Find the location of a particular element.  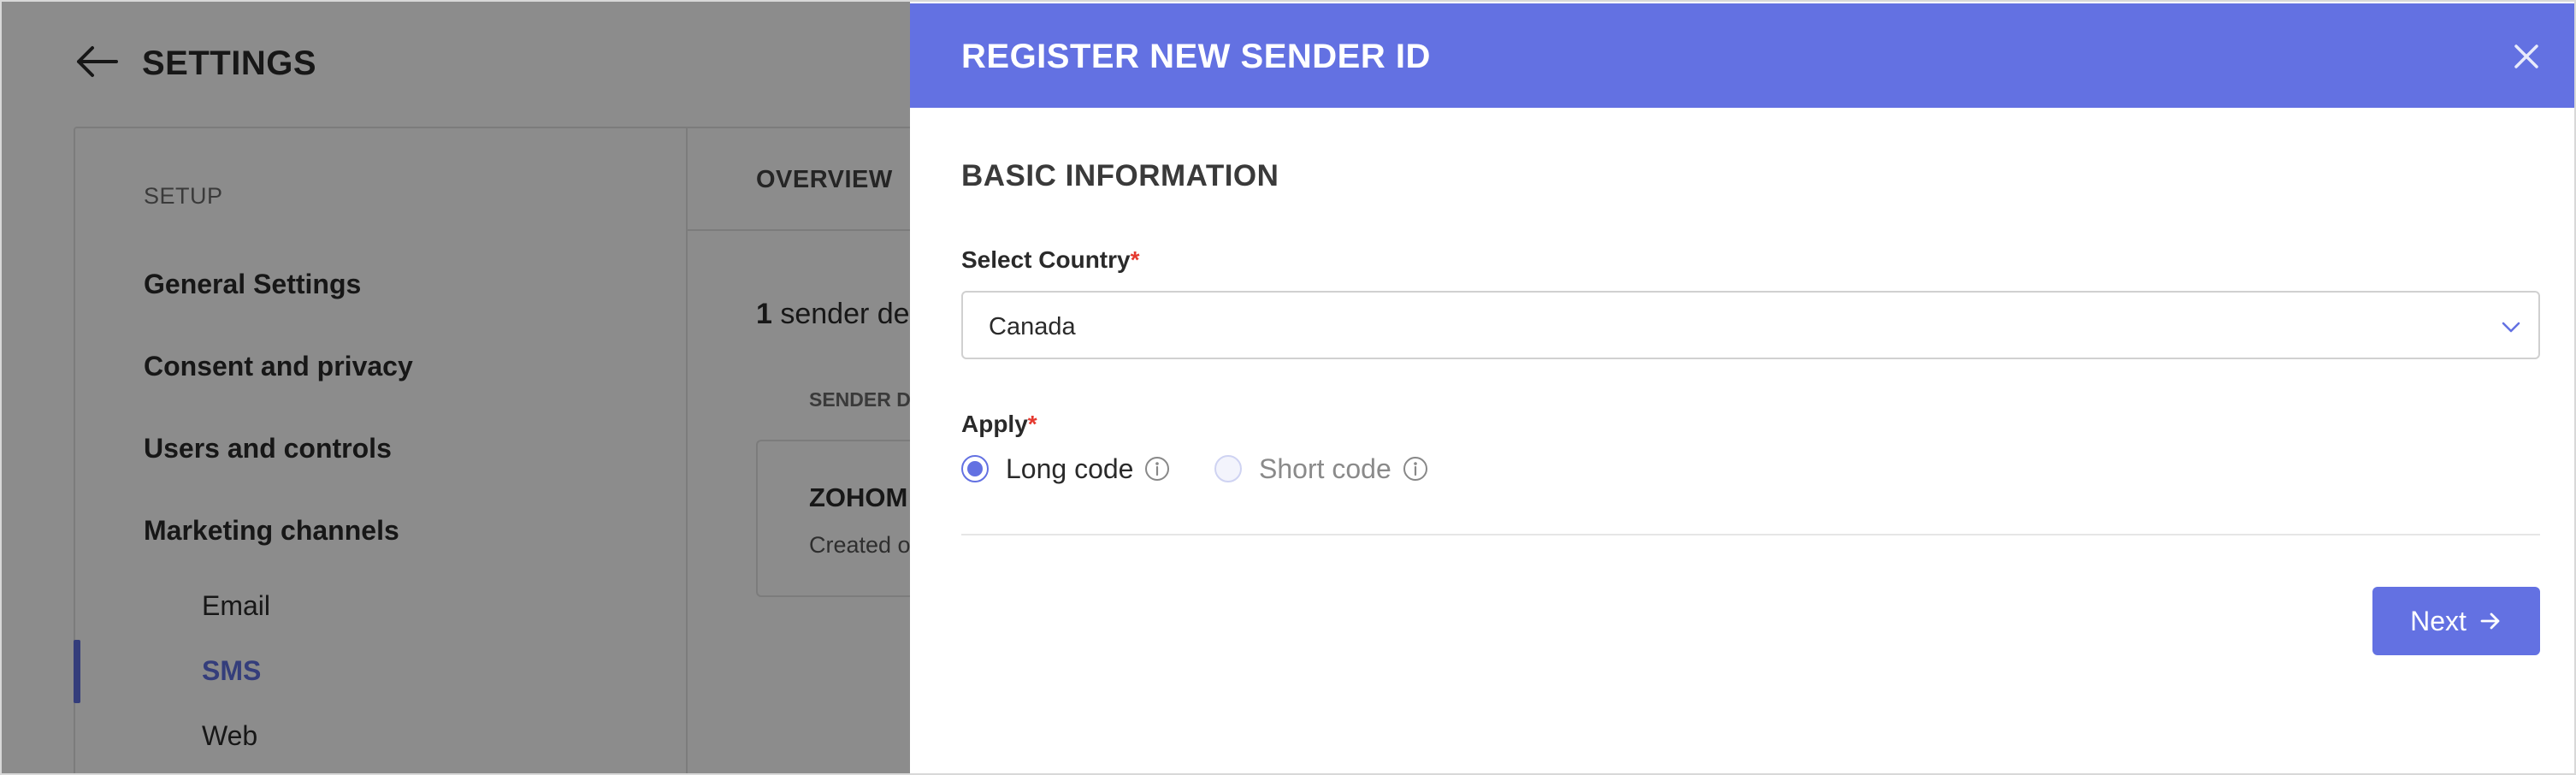

drawer-header: REGISTER NEW SENDER ID is located at coordinates (1742, 55).